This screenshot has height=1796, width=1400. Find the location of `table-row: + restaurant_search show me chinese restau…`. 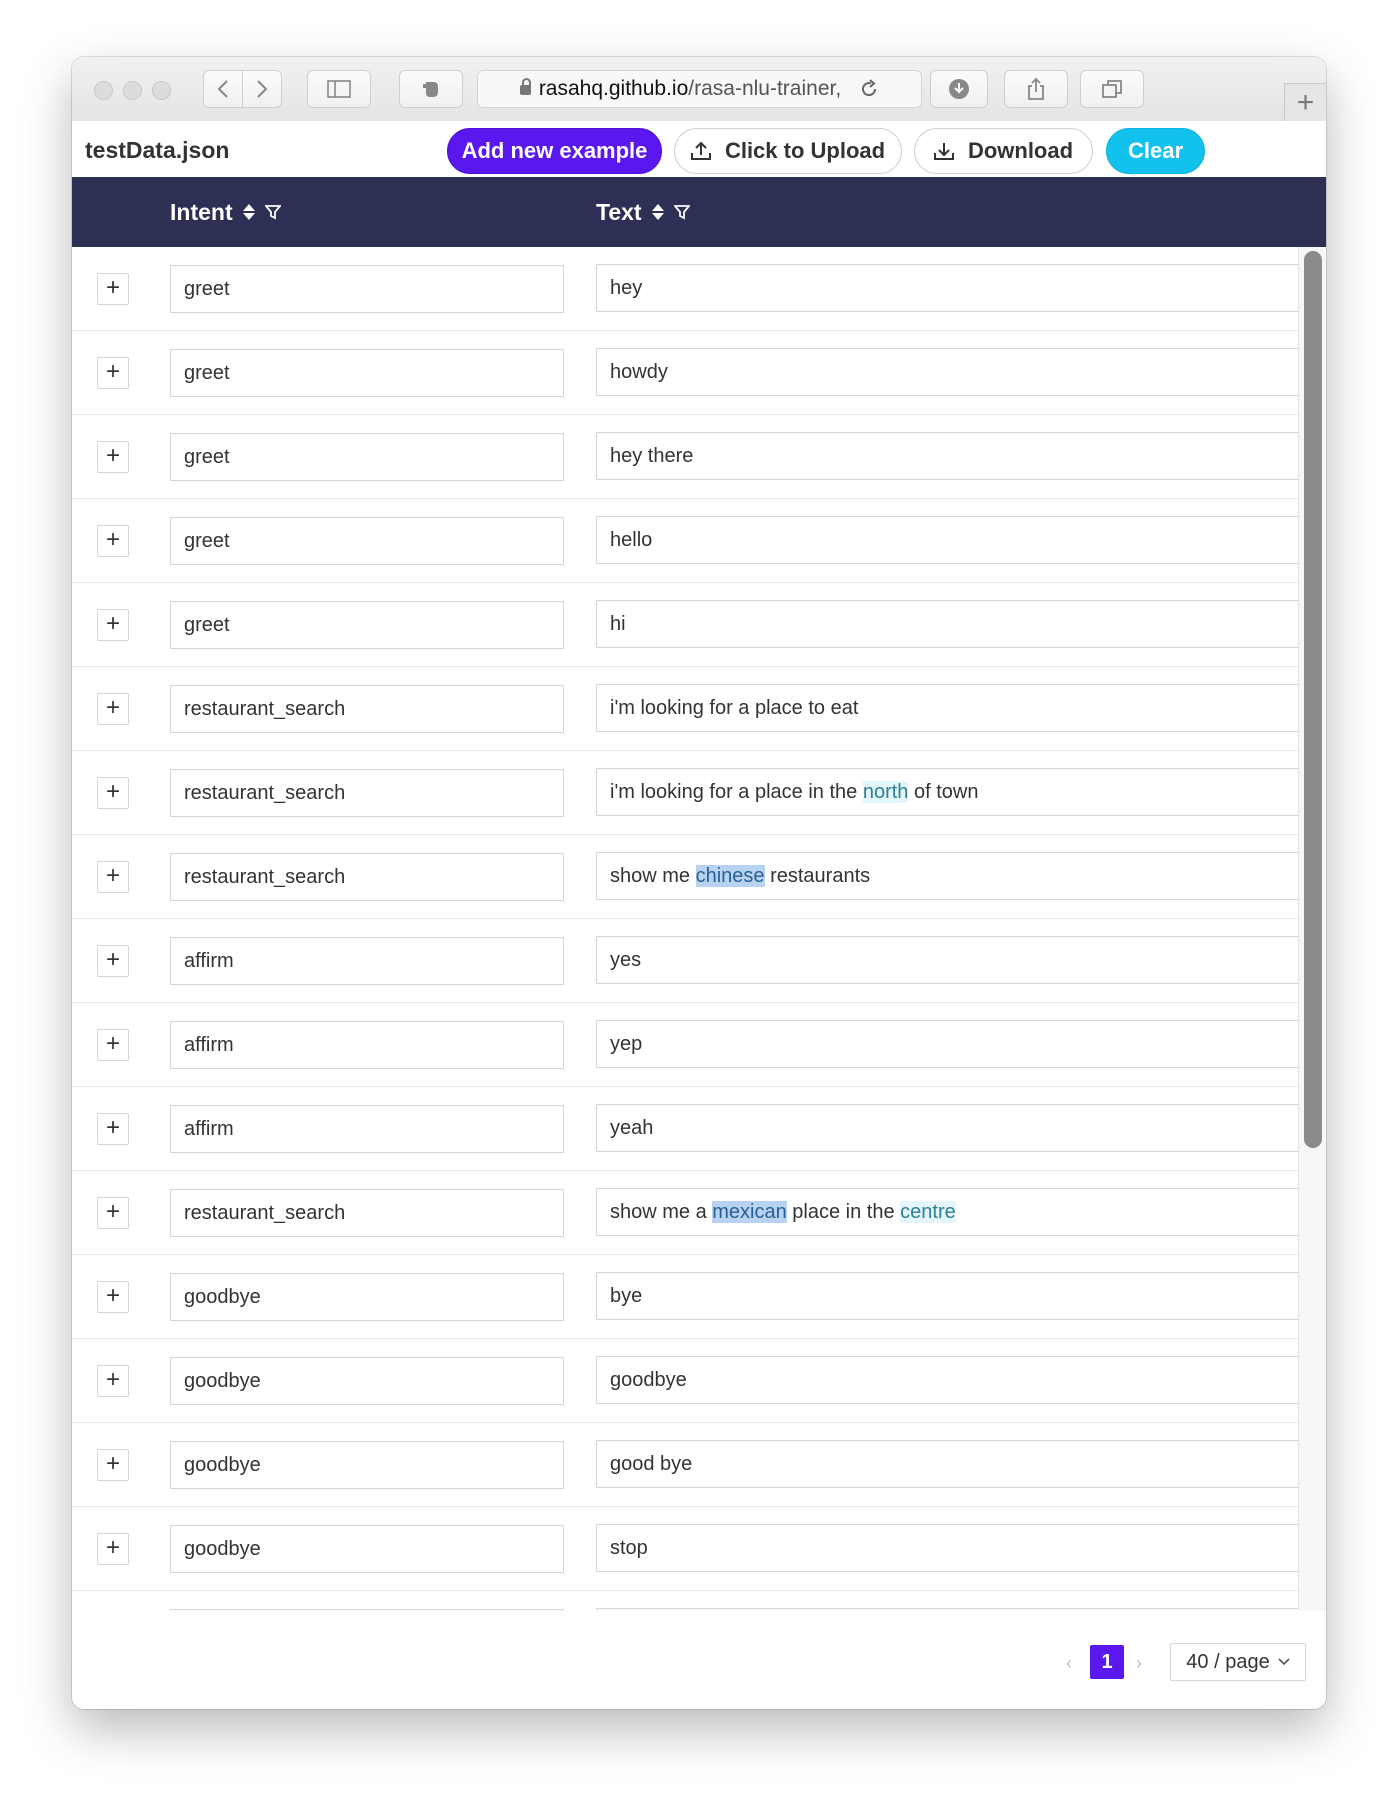

table-row: + restaurant_search show me chinese restau… is located at coordinates (699, 877).